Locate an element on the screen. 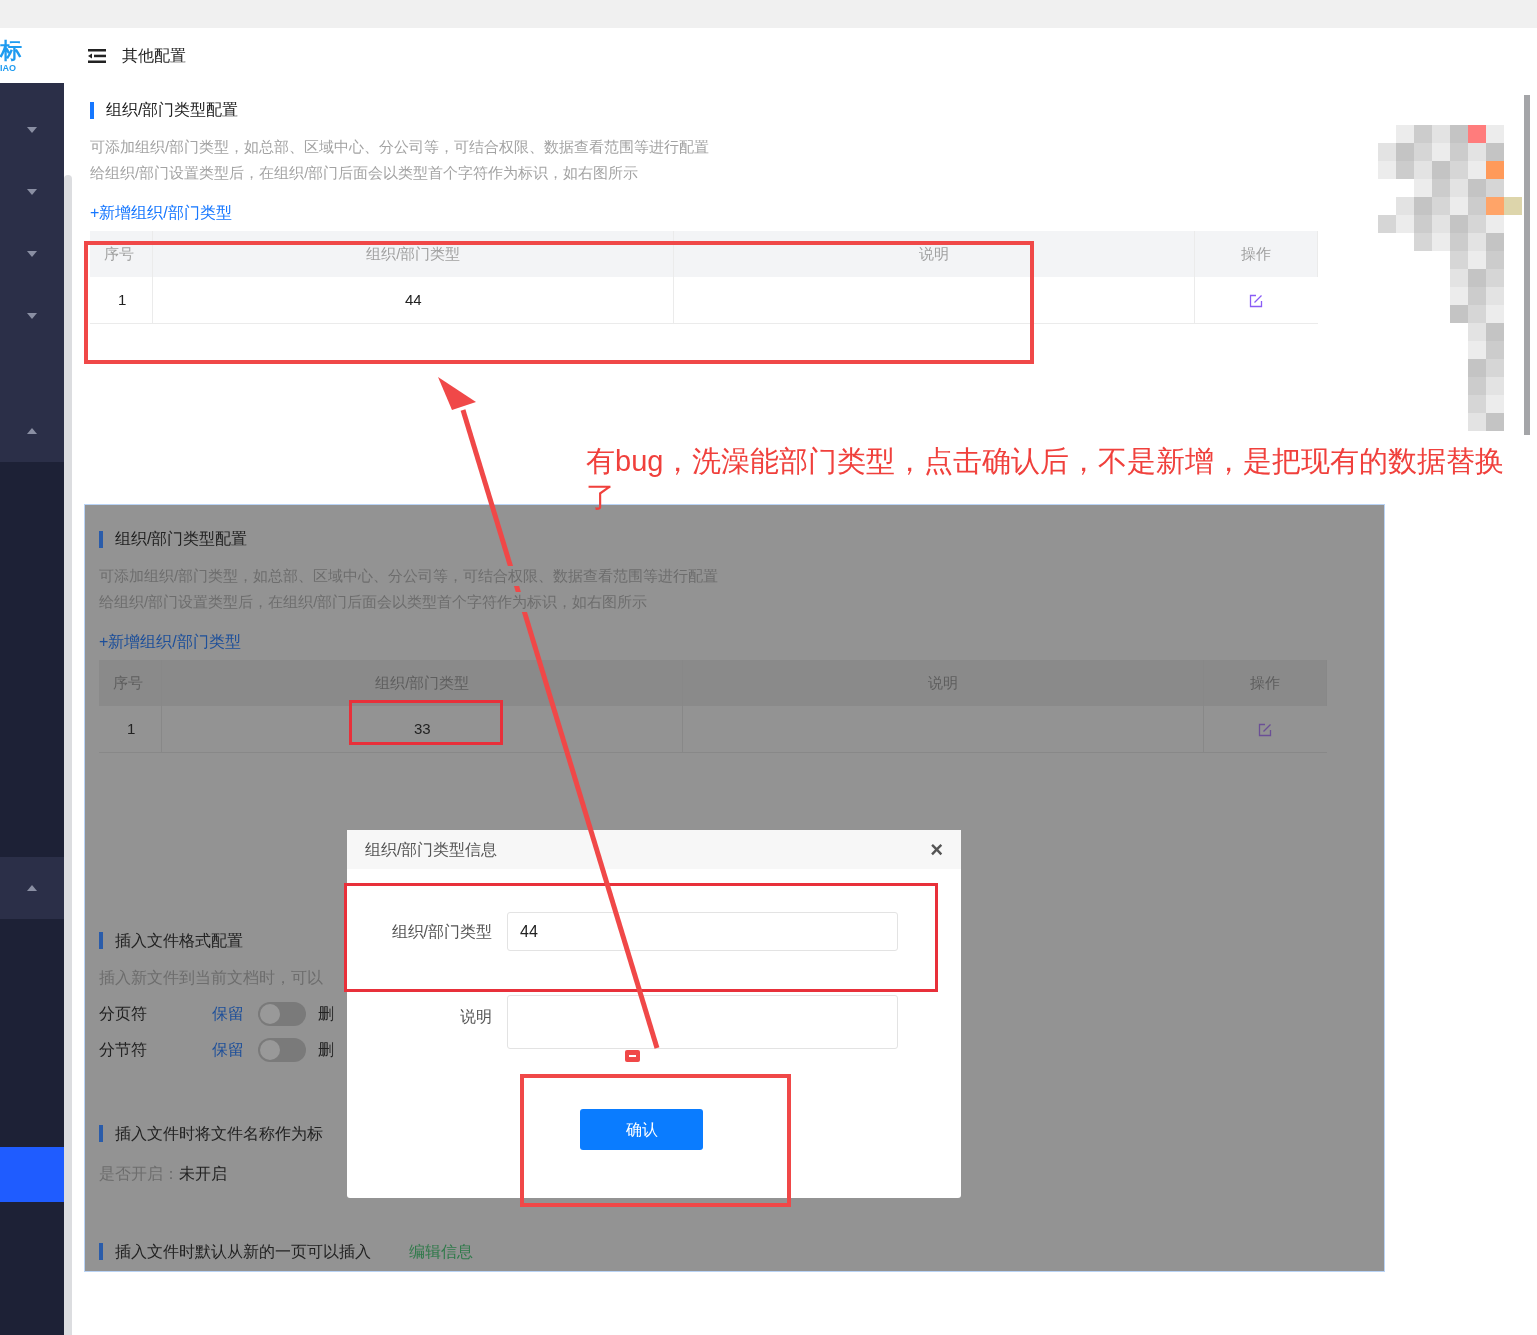 The height and width of the screenshot is (1335, 1537). close-button: × is located at coordinates (936, 849).